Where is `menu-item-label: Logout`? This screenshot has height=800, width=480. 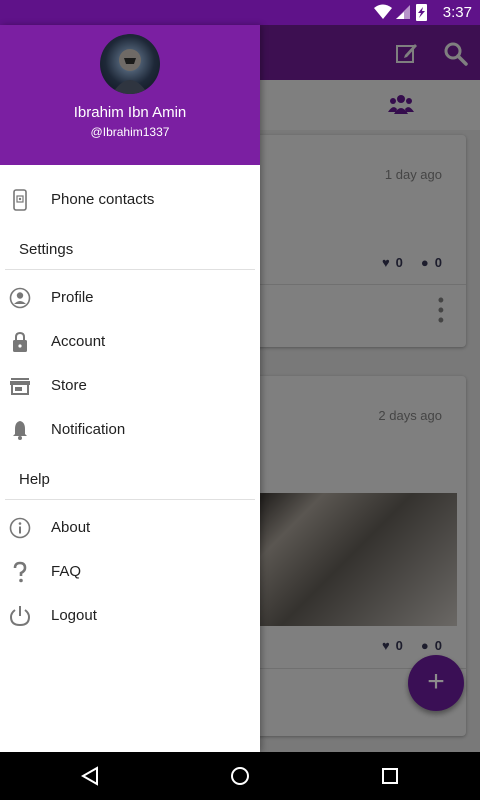
menu-item-label: Logout is located at coordinates (74, 615).